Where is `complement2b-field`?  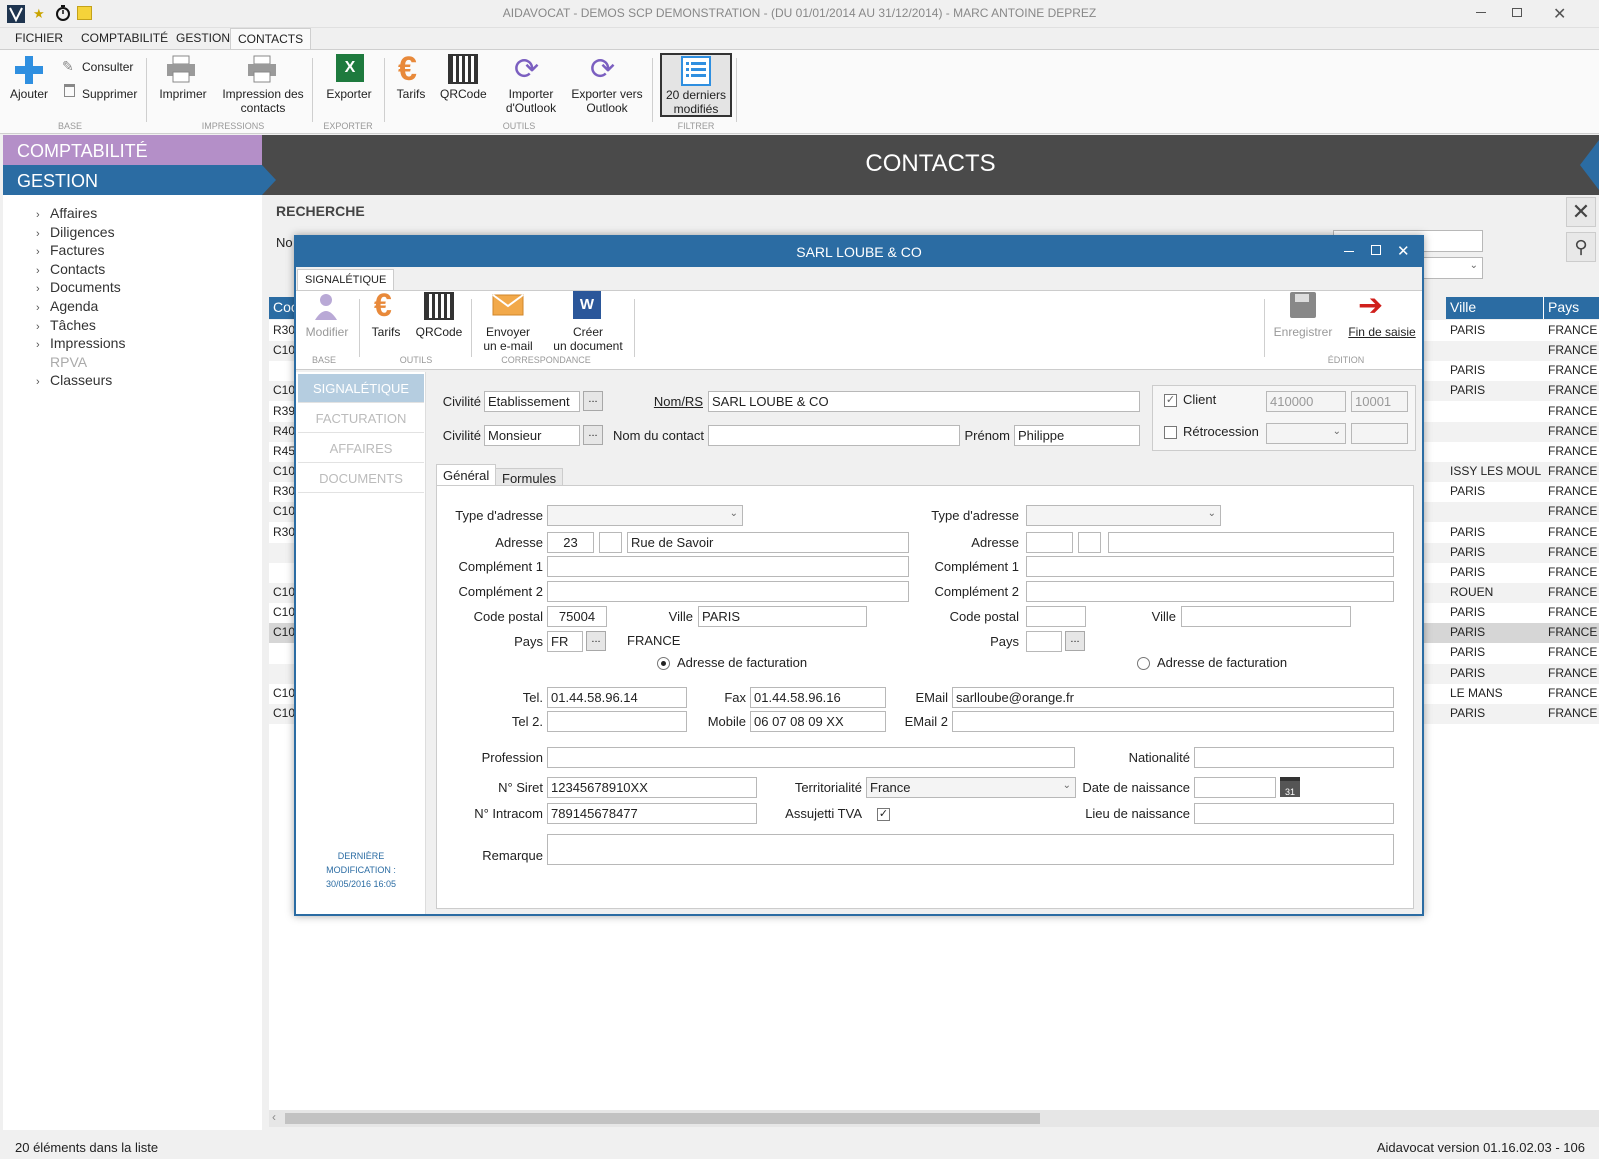 complement2b-field is located at coordinates (1210, 591).